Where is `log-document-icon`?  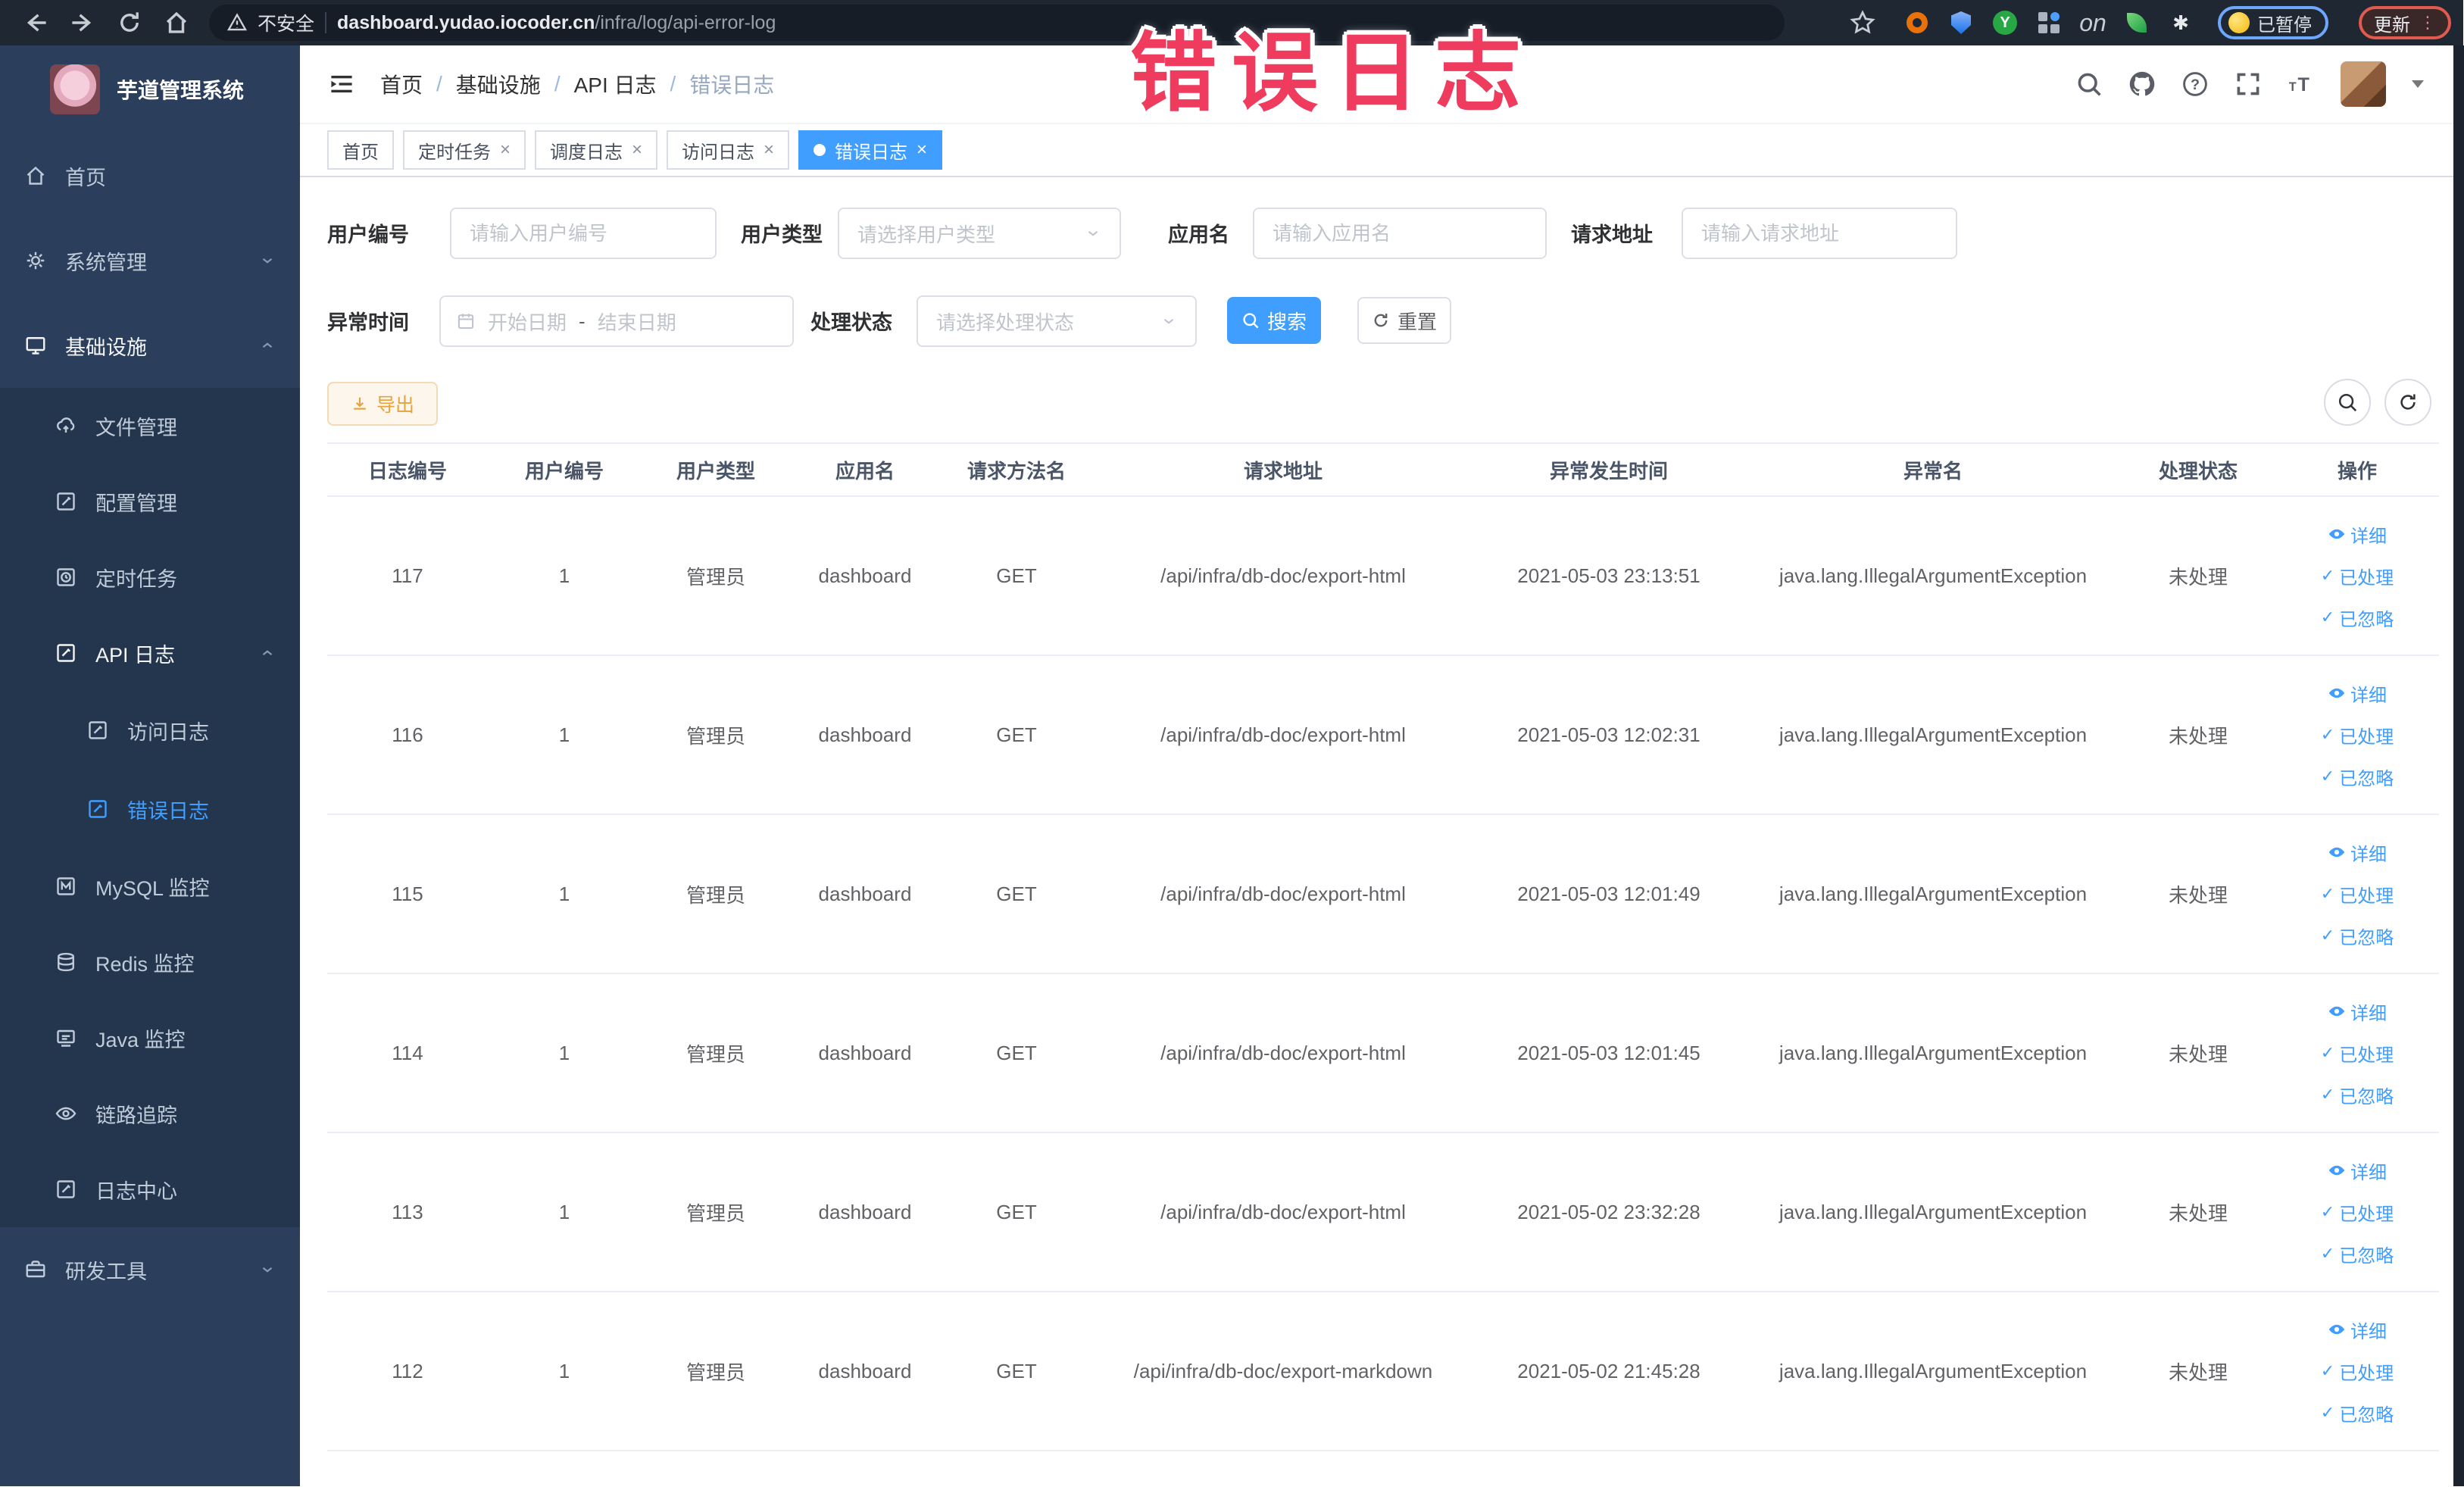
log-document-icon is located at coordinates (66, 653).